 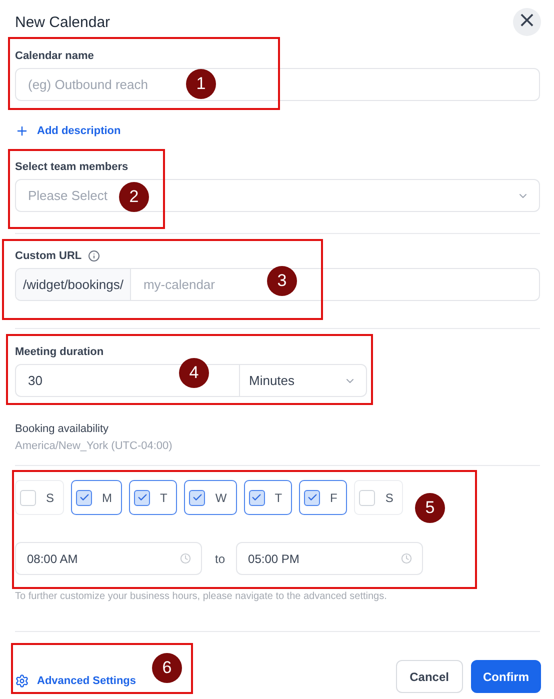 What do you see at coordinates (201, 596) in the screenshot?
I see `hint-text: To further customize your business hours, please navigate to the advanced settings.` at bounding box center [201, 596].